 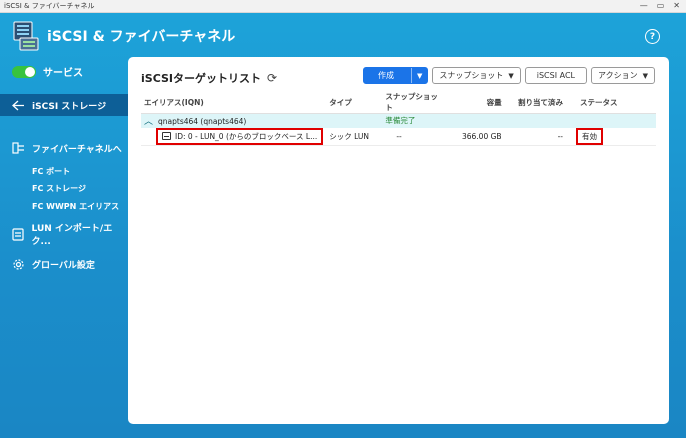 I want to click on lun-allocated: --, so click(x=535, y=136).